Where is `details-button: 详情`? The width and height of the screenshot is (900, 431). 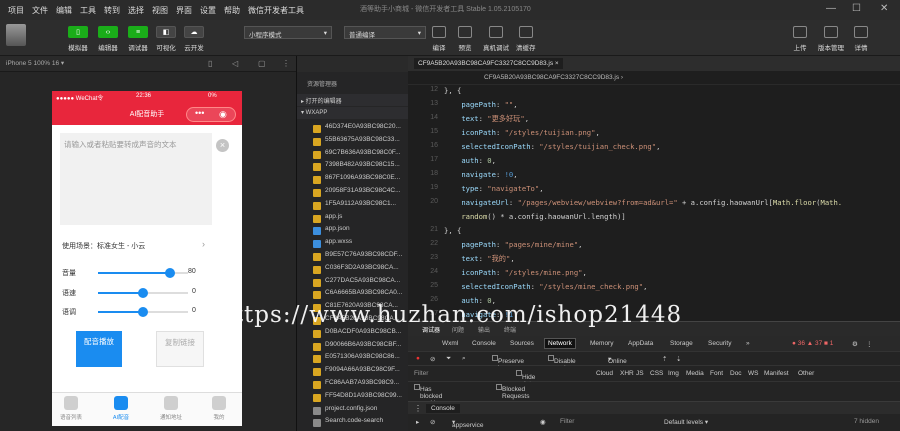 details-button: 详情 is located at coordinates (861, 39).